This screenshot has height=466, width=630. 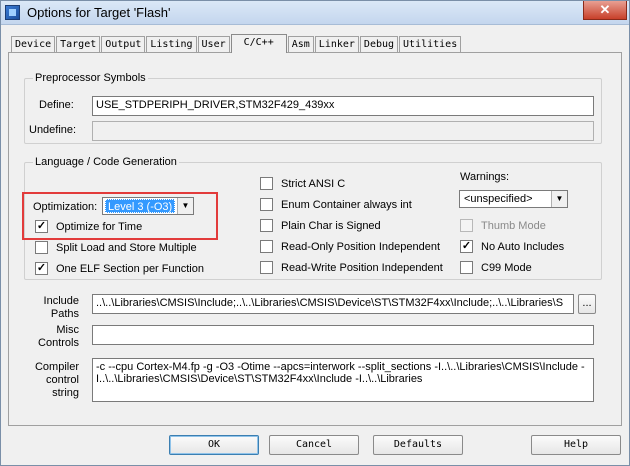 I want to click on tab-listing: Listing, so click(x=171, y=44).